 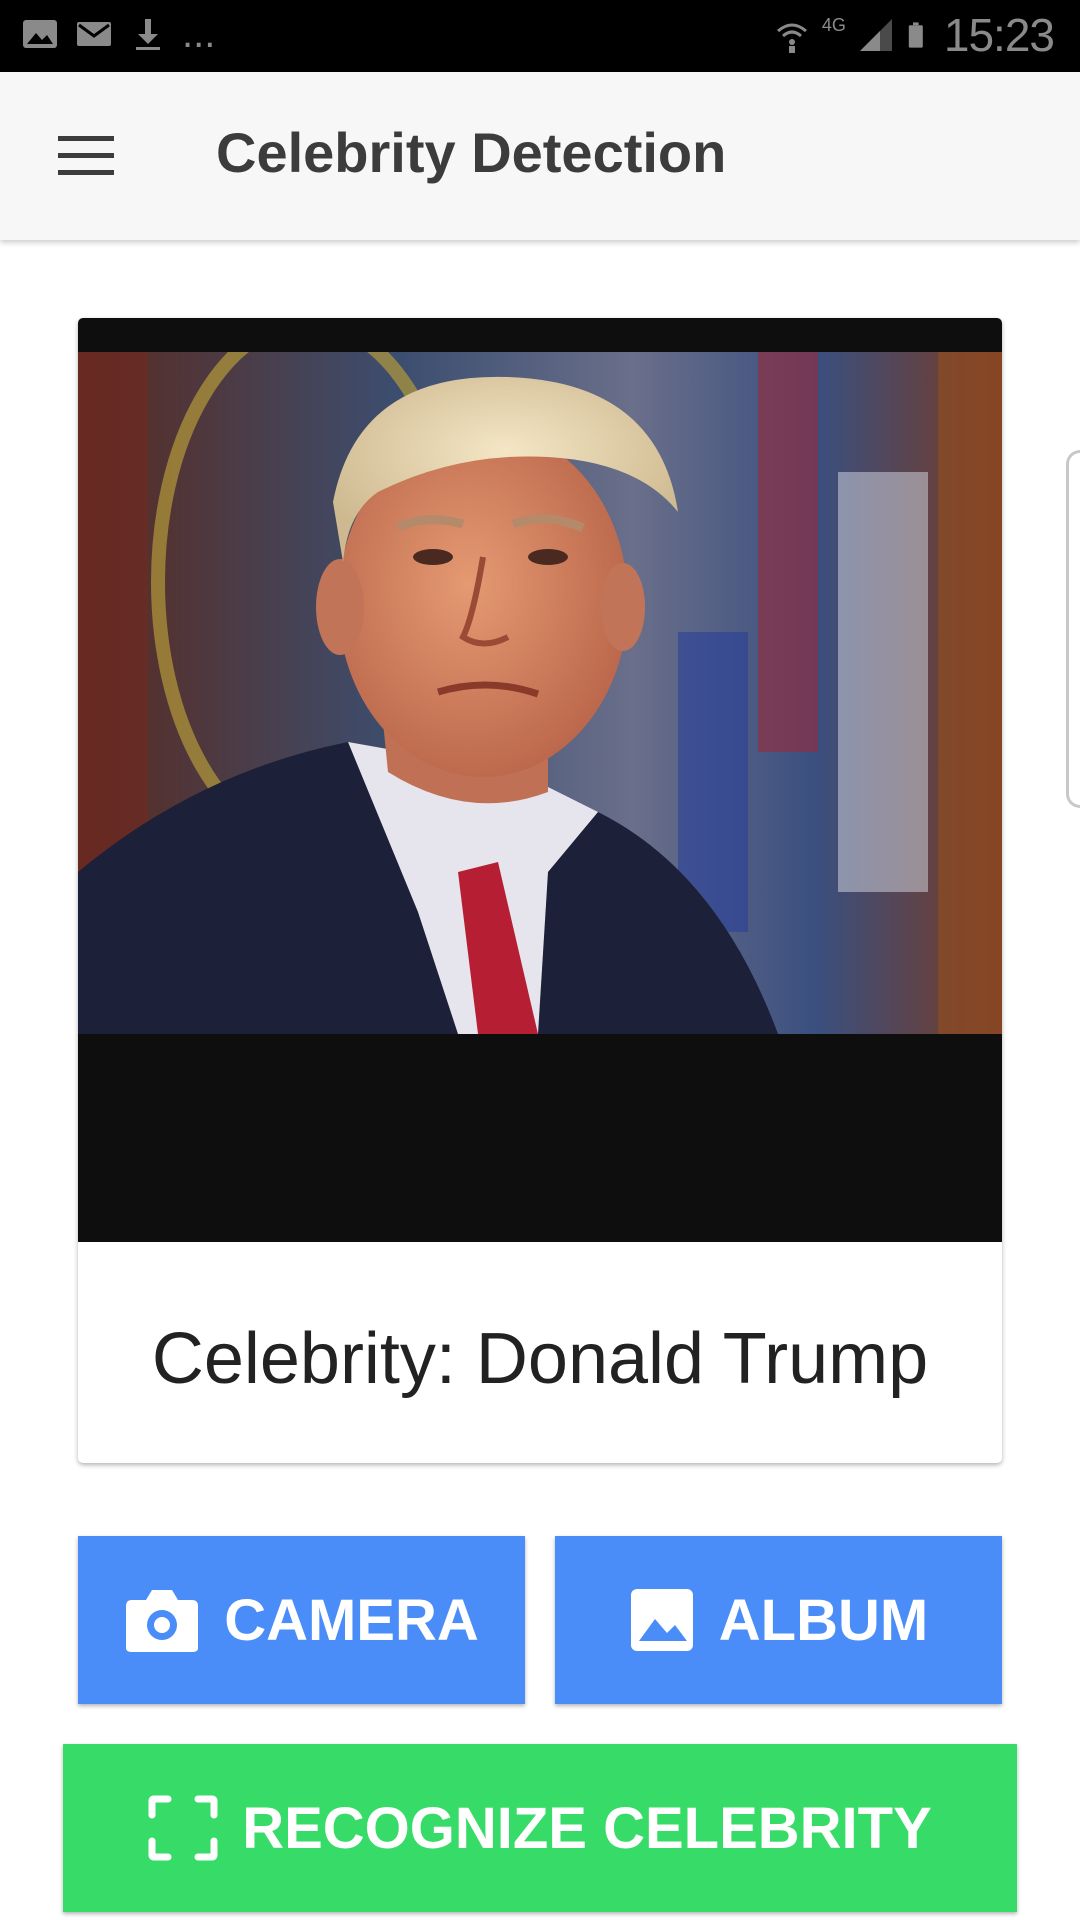 I want to click on recognize-celebrity-button: RECOGNIZE CELEBRITY, so click(x=540, y=1828).